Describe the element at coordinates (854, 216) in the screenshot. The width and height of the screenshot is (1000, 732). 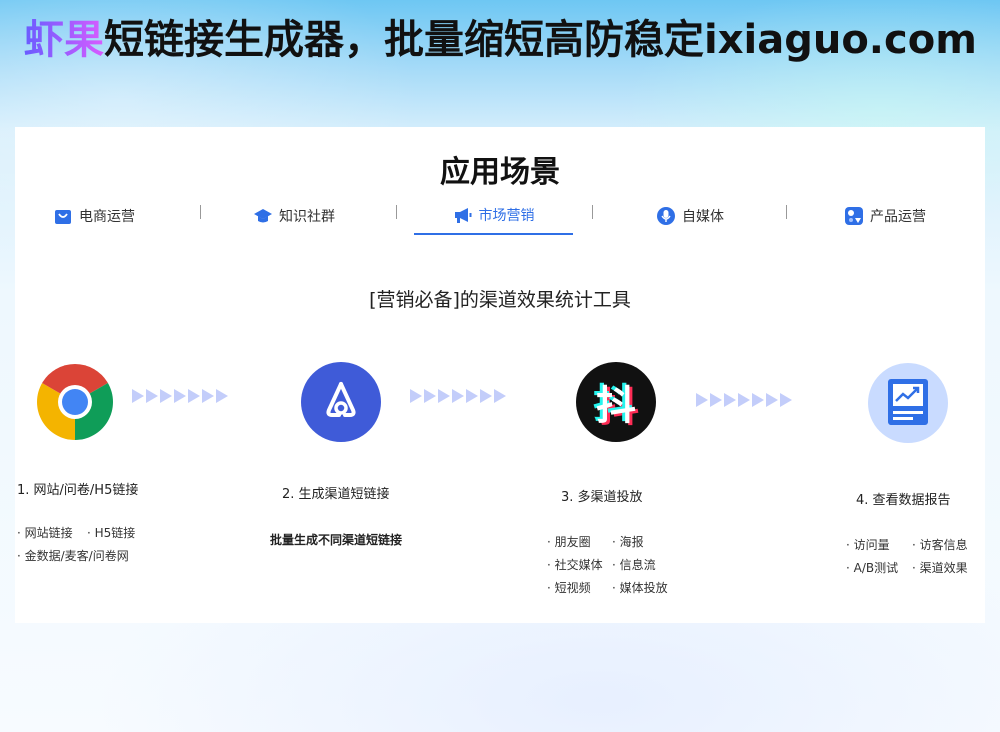
I see `product-cube-icon` at that location.